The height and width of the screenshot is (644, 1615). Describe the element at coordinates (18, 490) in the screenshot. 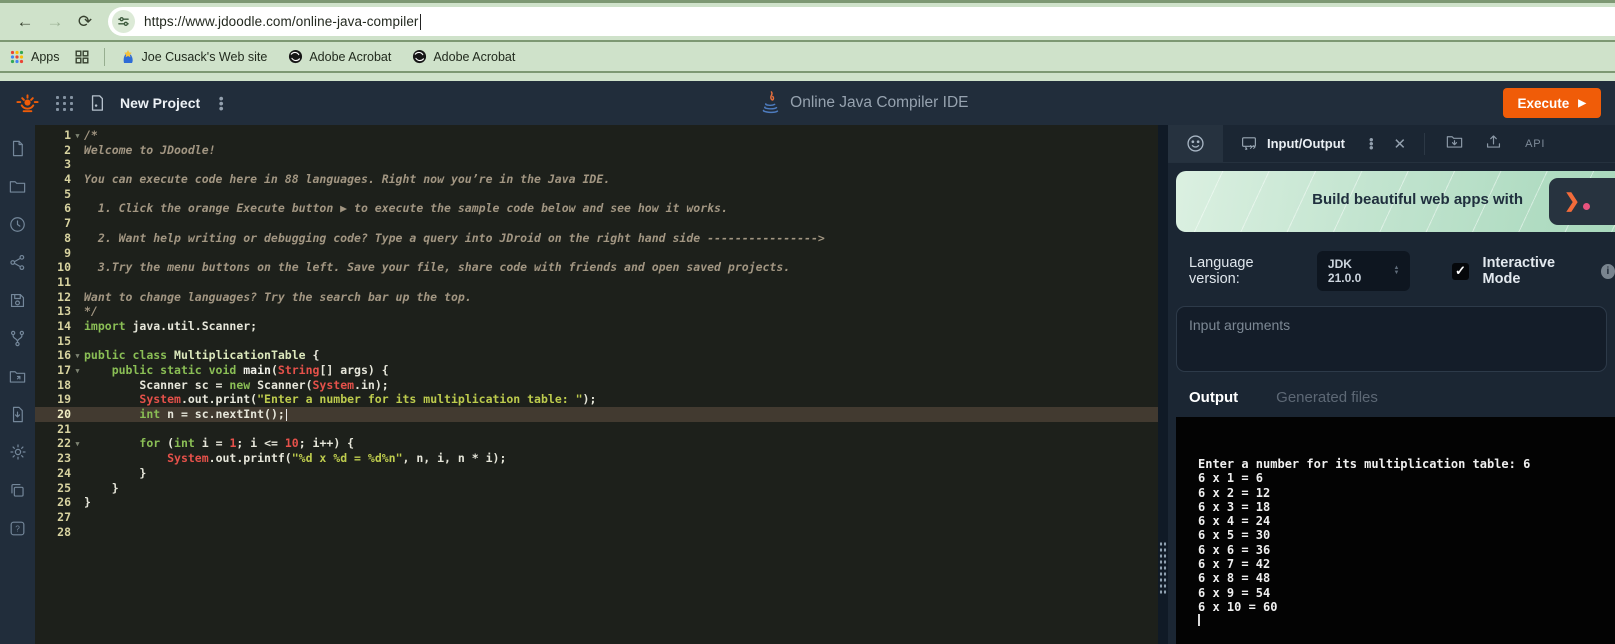

I see `copy-icon` at that location.